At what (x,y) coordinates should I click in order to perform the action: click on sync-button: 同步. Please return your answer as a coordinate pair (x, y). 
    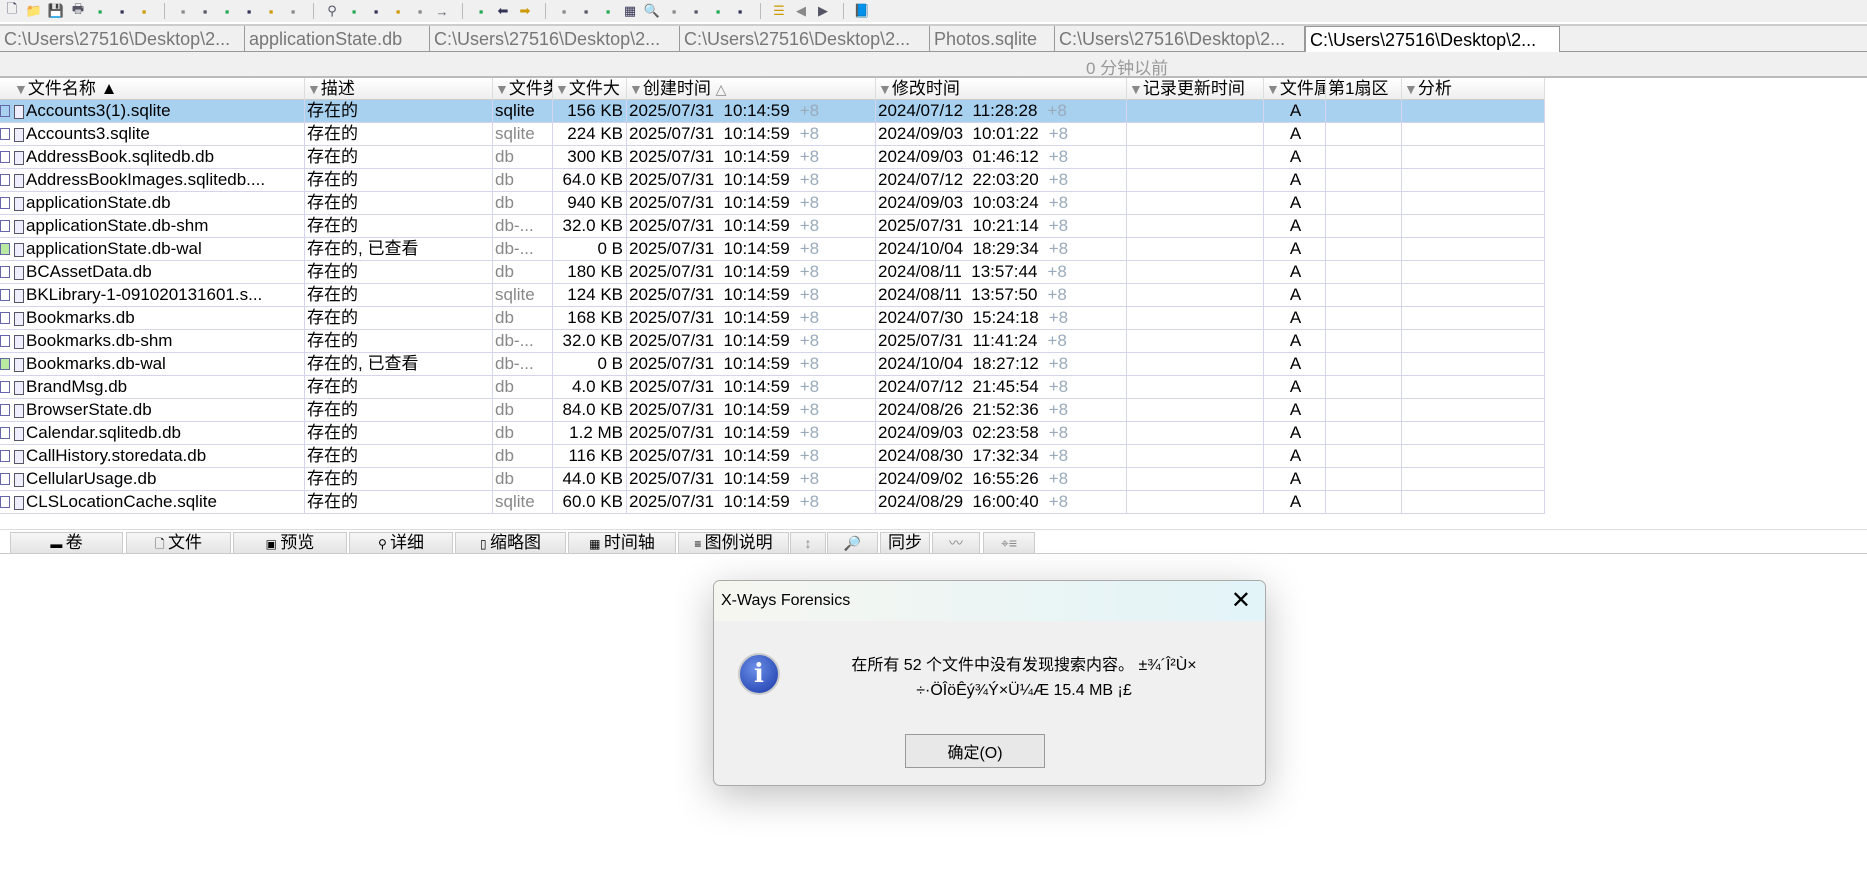
    Looking at the image, I should click on (905, 543).